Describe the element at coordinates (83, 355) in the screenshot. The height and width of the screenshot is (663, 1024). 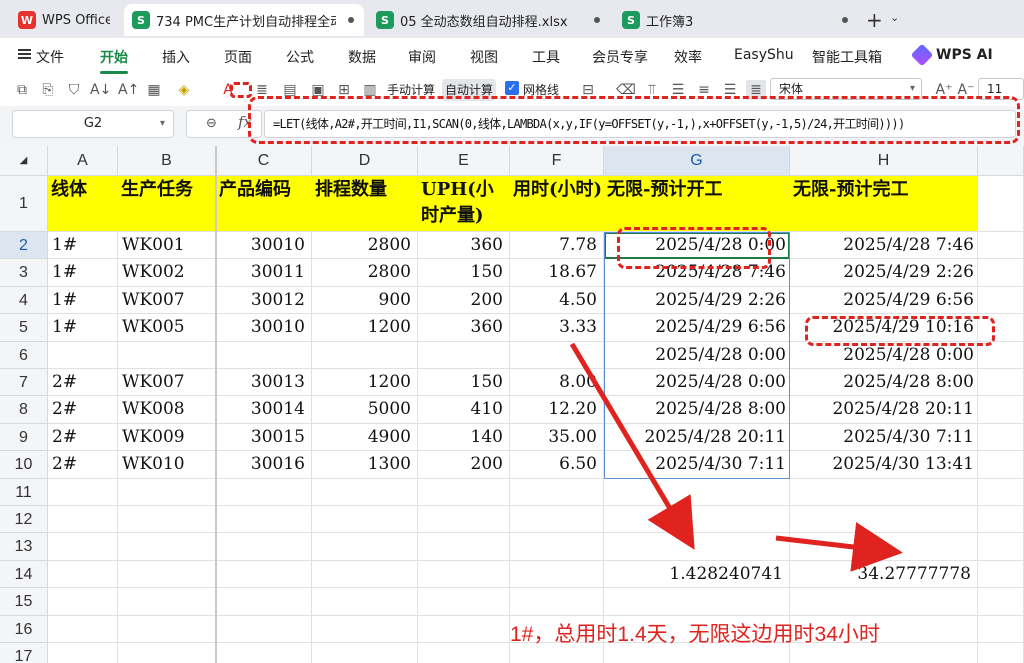
I see `cell-a6` at that location.